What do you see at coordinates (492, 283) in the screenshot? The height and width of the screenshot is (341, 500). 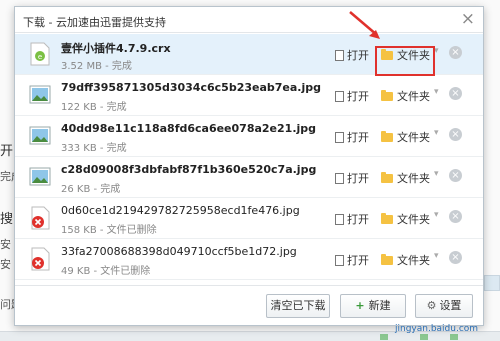 I see `bg-thumbnail` at bounding box center [492, 283].